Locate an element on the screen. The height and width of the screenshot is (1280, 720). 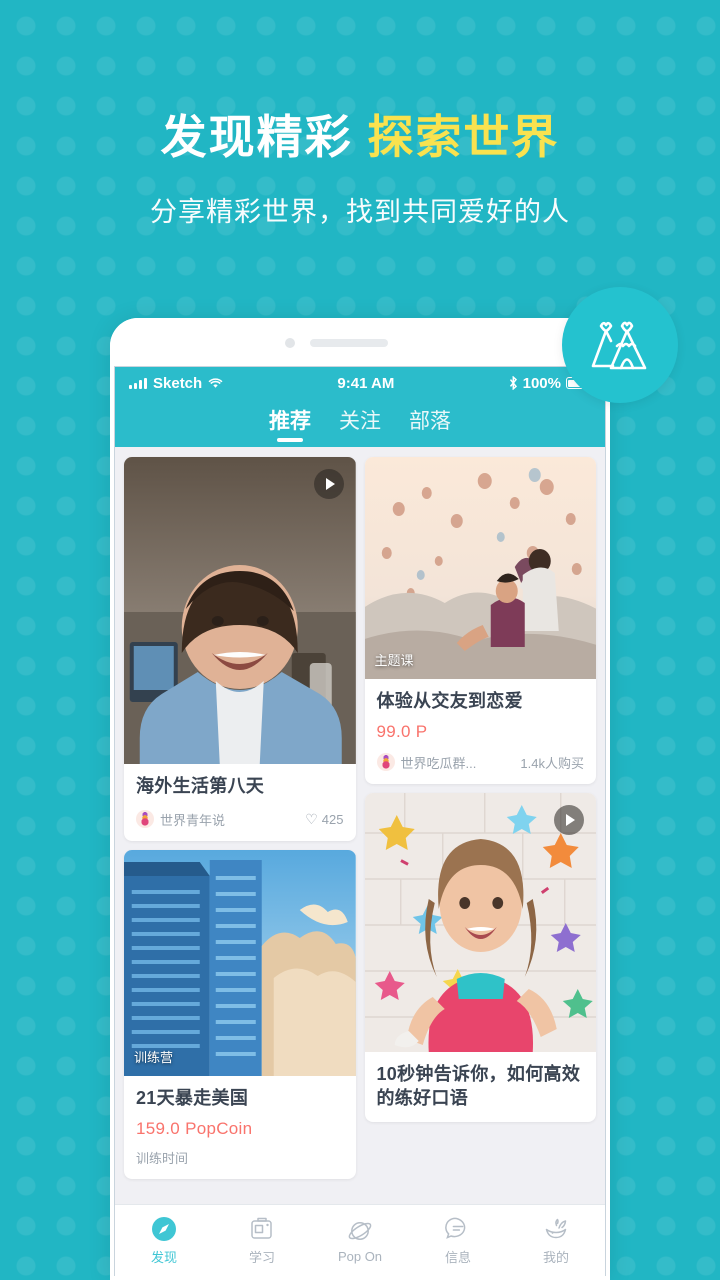
nav-label: 发现 is located at coordinates (163, 1257).